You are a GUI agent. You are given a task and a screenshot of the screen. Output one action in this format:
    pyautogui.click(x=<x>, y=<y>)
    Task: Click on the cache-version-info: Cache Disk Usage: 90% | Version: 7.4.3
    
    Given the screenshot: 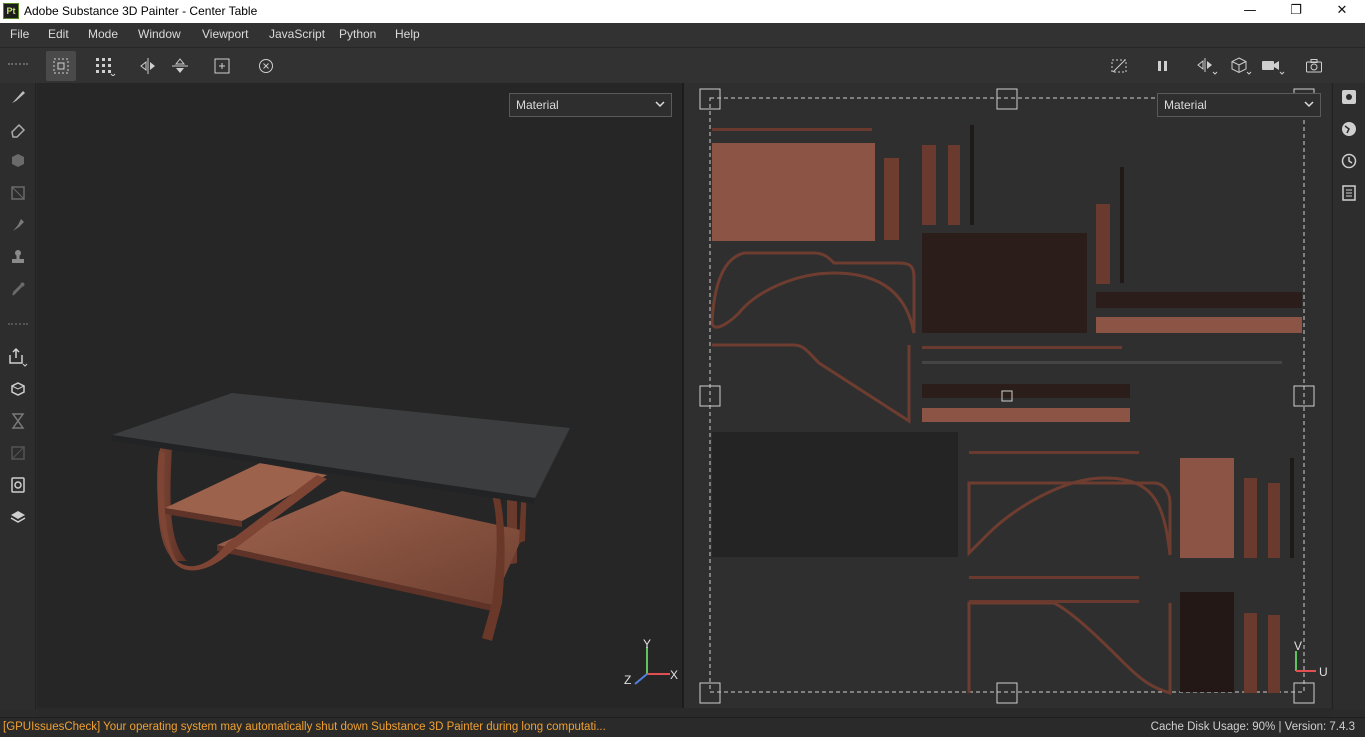 What is the action you would take?
    pyautogui.click(x=1252, y=727)
    